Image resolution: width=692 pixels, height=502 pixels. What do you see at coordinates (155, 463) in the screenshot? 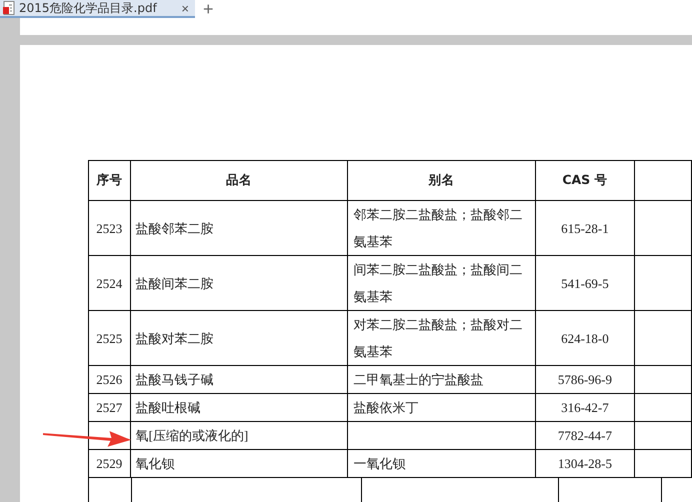
I see `table-cell: 氧化钡` at bounding box center [155, 463].